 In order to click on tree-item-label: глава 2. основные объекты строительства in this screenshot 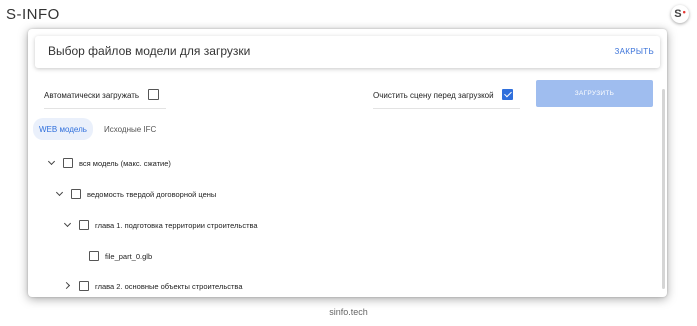, I will do `click(169, 286)`.